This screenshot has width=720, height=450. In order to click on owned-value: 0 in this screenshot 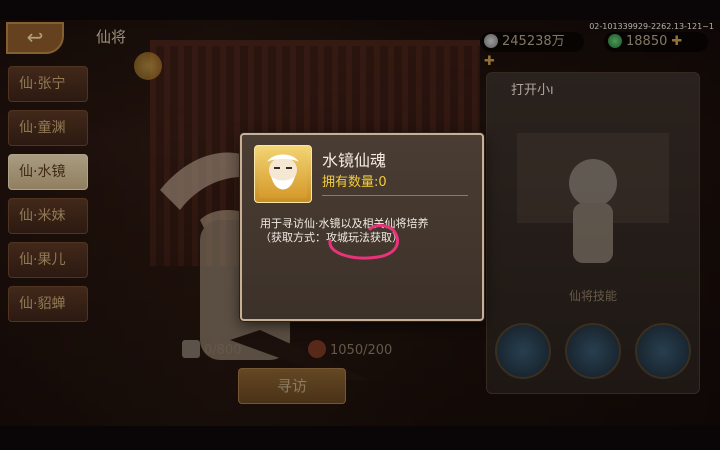, I will do `click(382, 182)`.